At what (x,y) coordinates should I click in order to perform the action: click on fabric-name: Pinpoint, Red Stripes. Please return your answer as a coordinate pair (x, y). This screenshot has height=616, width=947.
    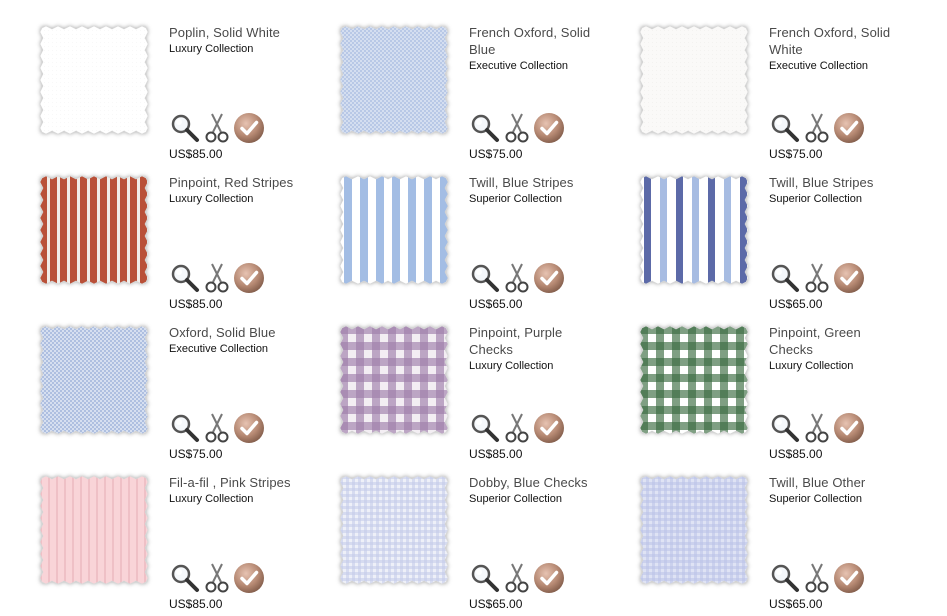
    Looking at the image, I should click on (234, 182).